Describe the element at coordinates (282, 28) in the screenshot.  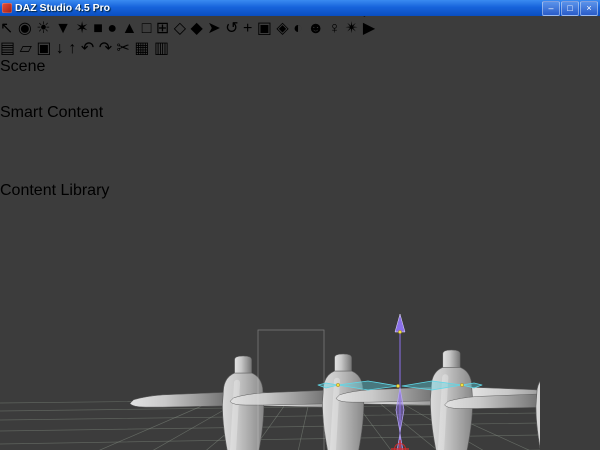
I see `surface-selection-tool-icon: ◈` at that location.